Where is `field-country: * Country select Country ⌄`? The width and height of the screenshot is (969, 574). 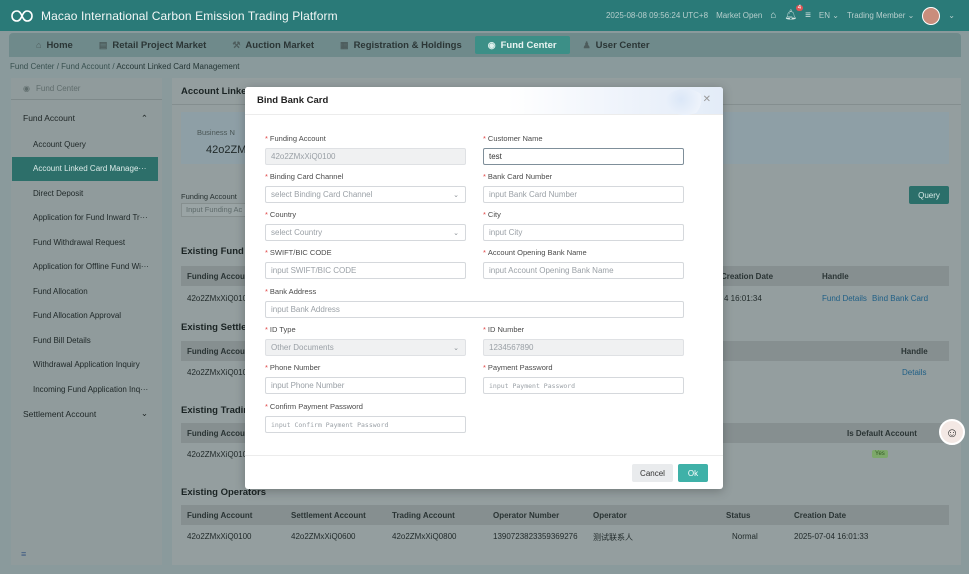
field-country: * Country select Country ⌄ is located at coordinates (365, 225).